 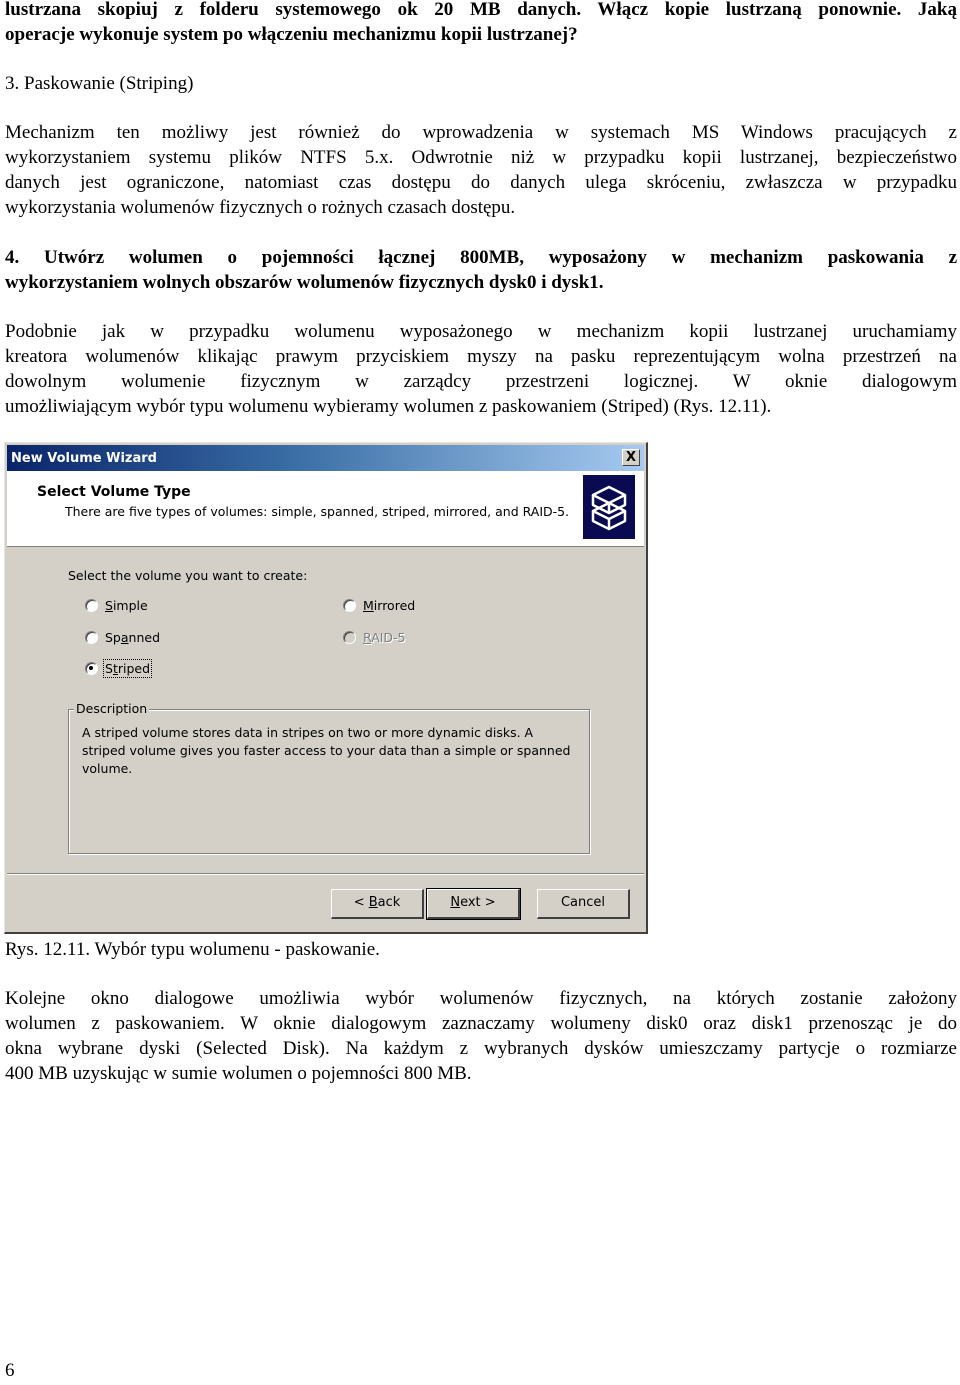 What do you see at coordinates (325, 458) in the screenshot?
I see `title-bar: New Volume Wizard X` at bounding box center [325, 458].